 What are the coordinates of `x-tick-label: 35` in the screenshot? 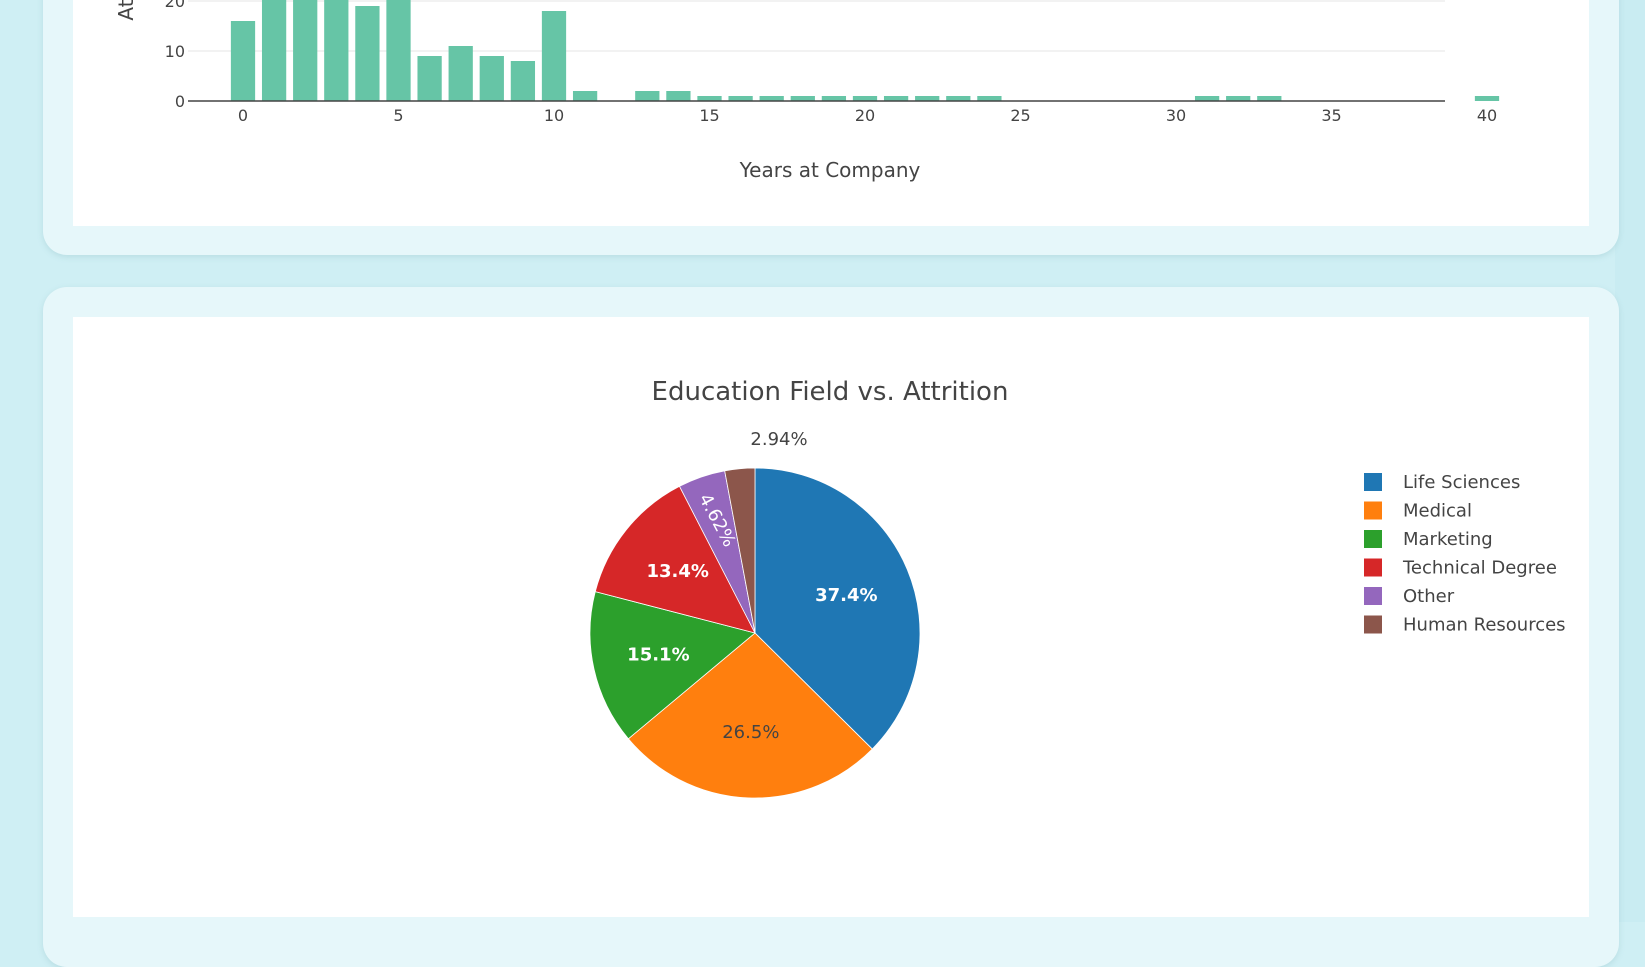 It's located at (1331, 115).